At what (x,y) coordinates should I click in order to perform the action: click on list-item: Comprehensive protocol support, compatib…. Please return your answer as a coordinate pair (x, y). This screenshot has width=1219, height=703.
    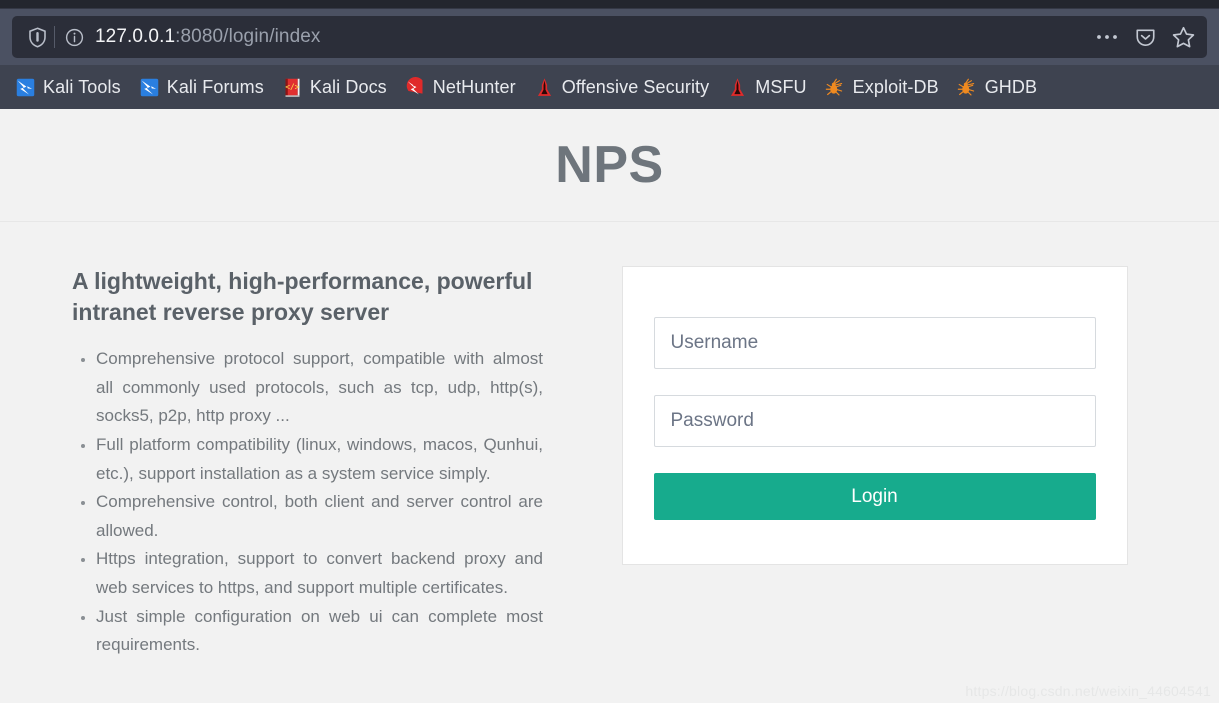
    Looking at the image, I should click on (313, 388).